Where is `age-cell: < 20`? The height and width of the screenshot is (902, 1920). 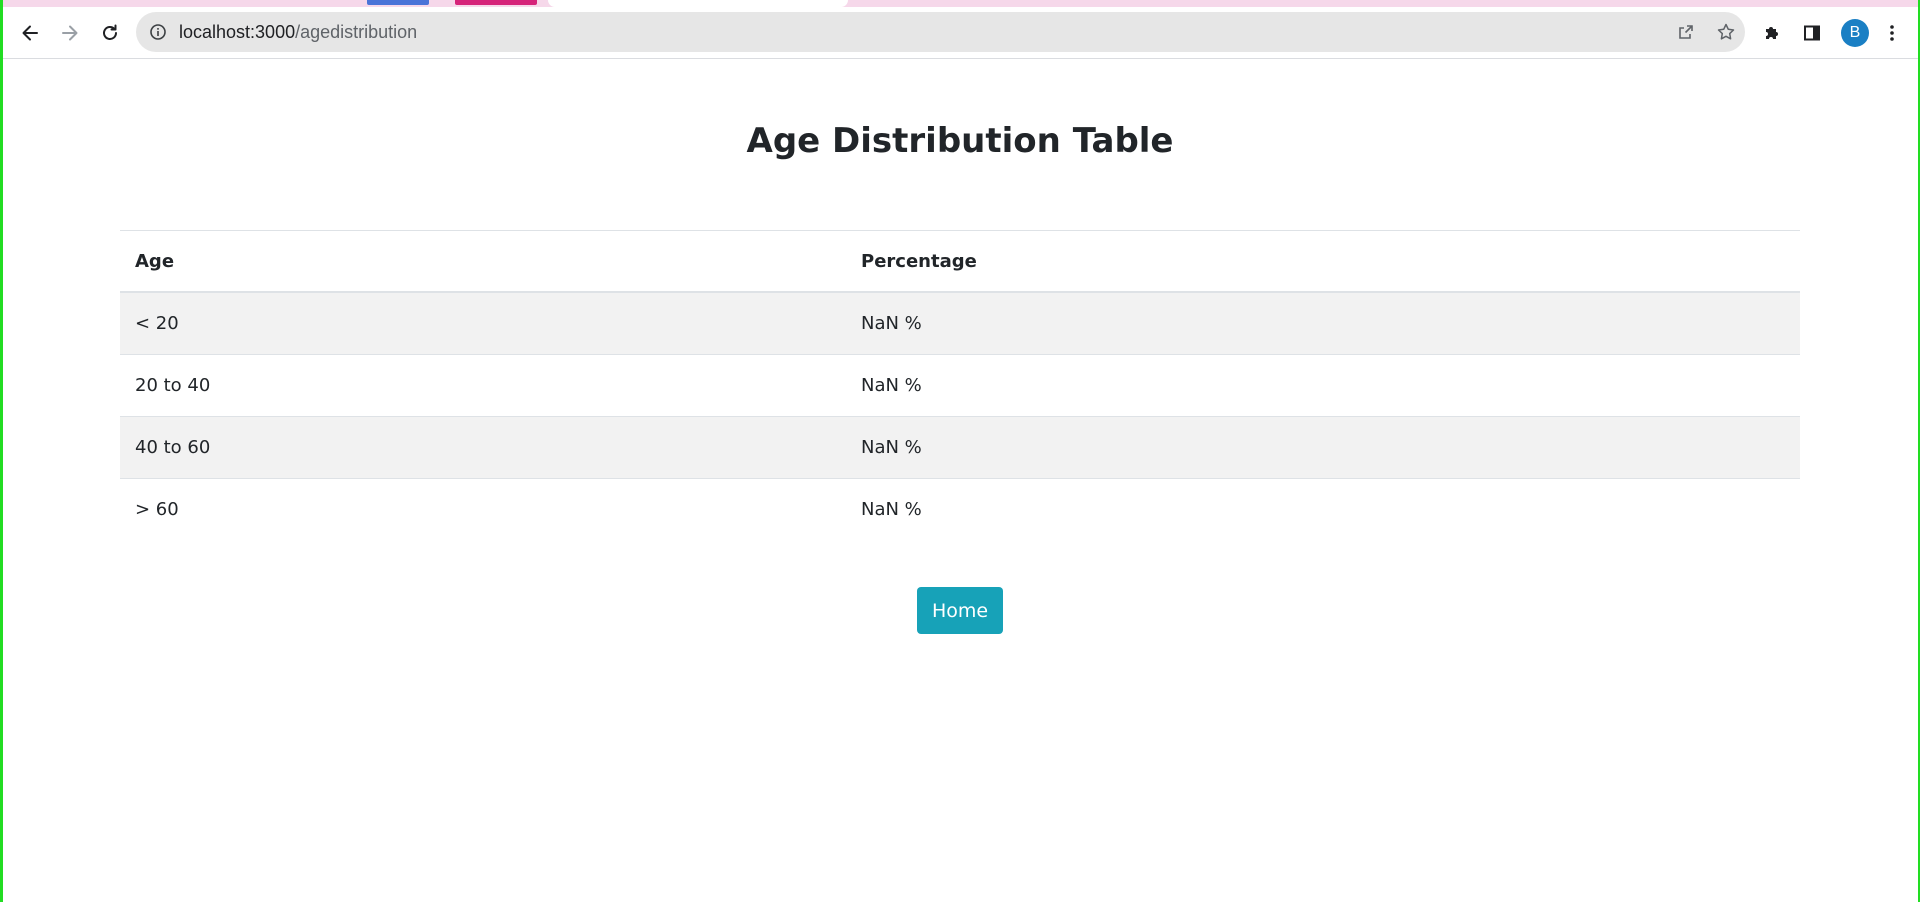
age-cell: < 20 is located at coordinates (483, 323).